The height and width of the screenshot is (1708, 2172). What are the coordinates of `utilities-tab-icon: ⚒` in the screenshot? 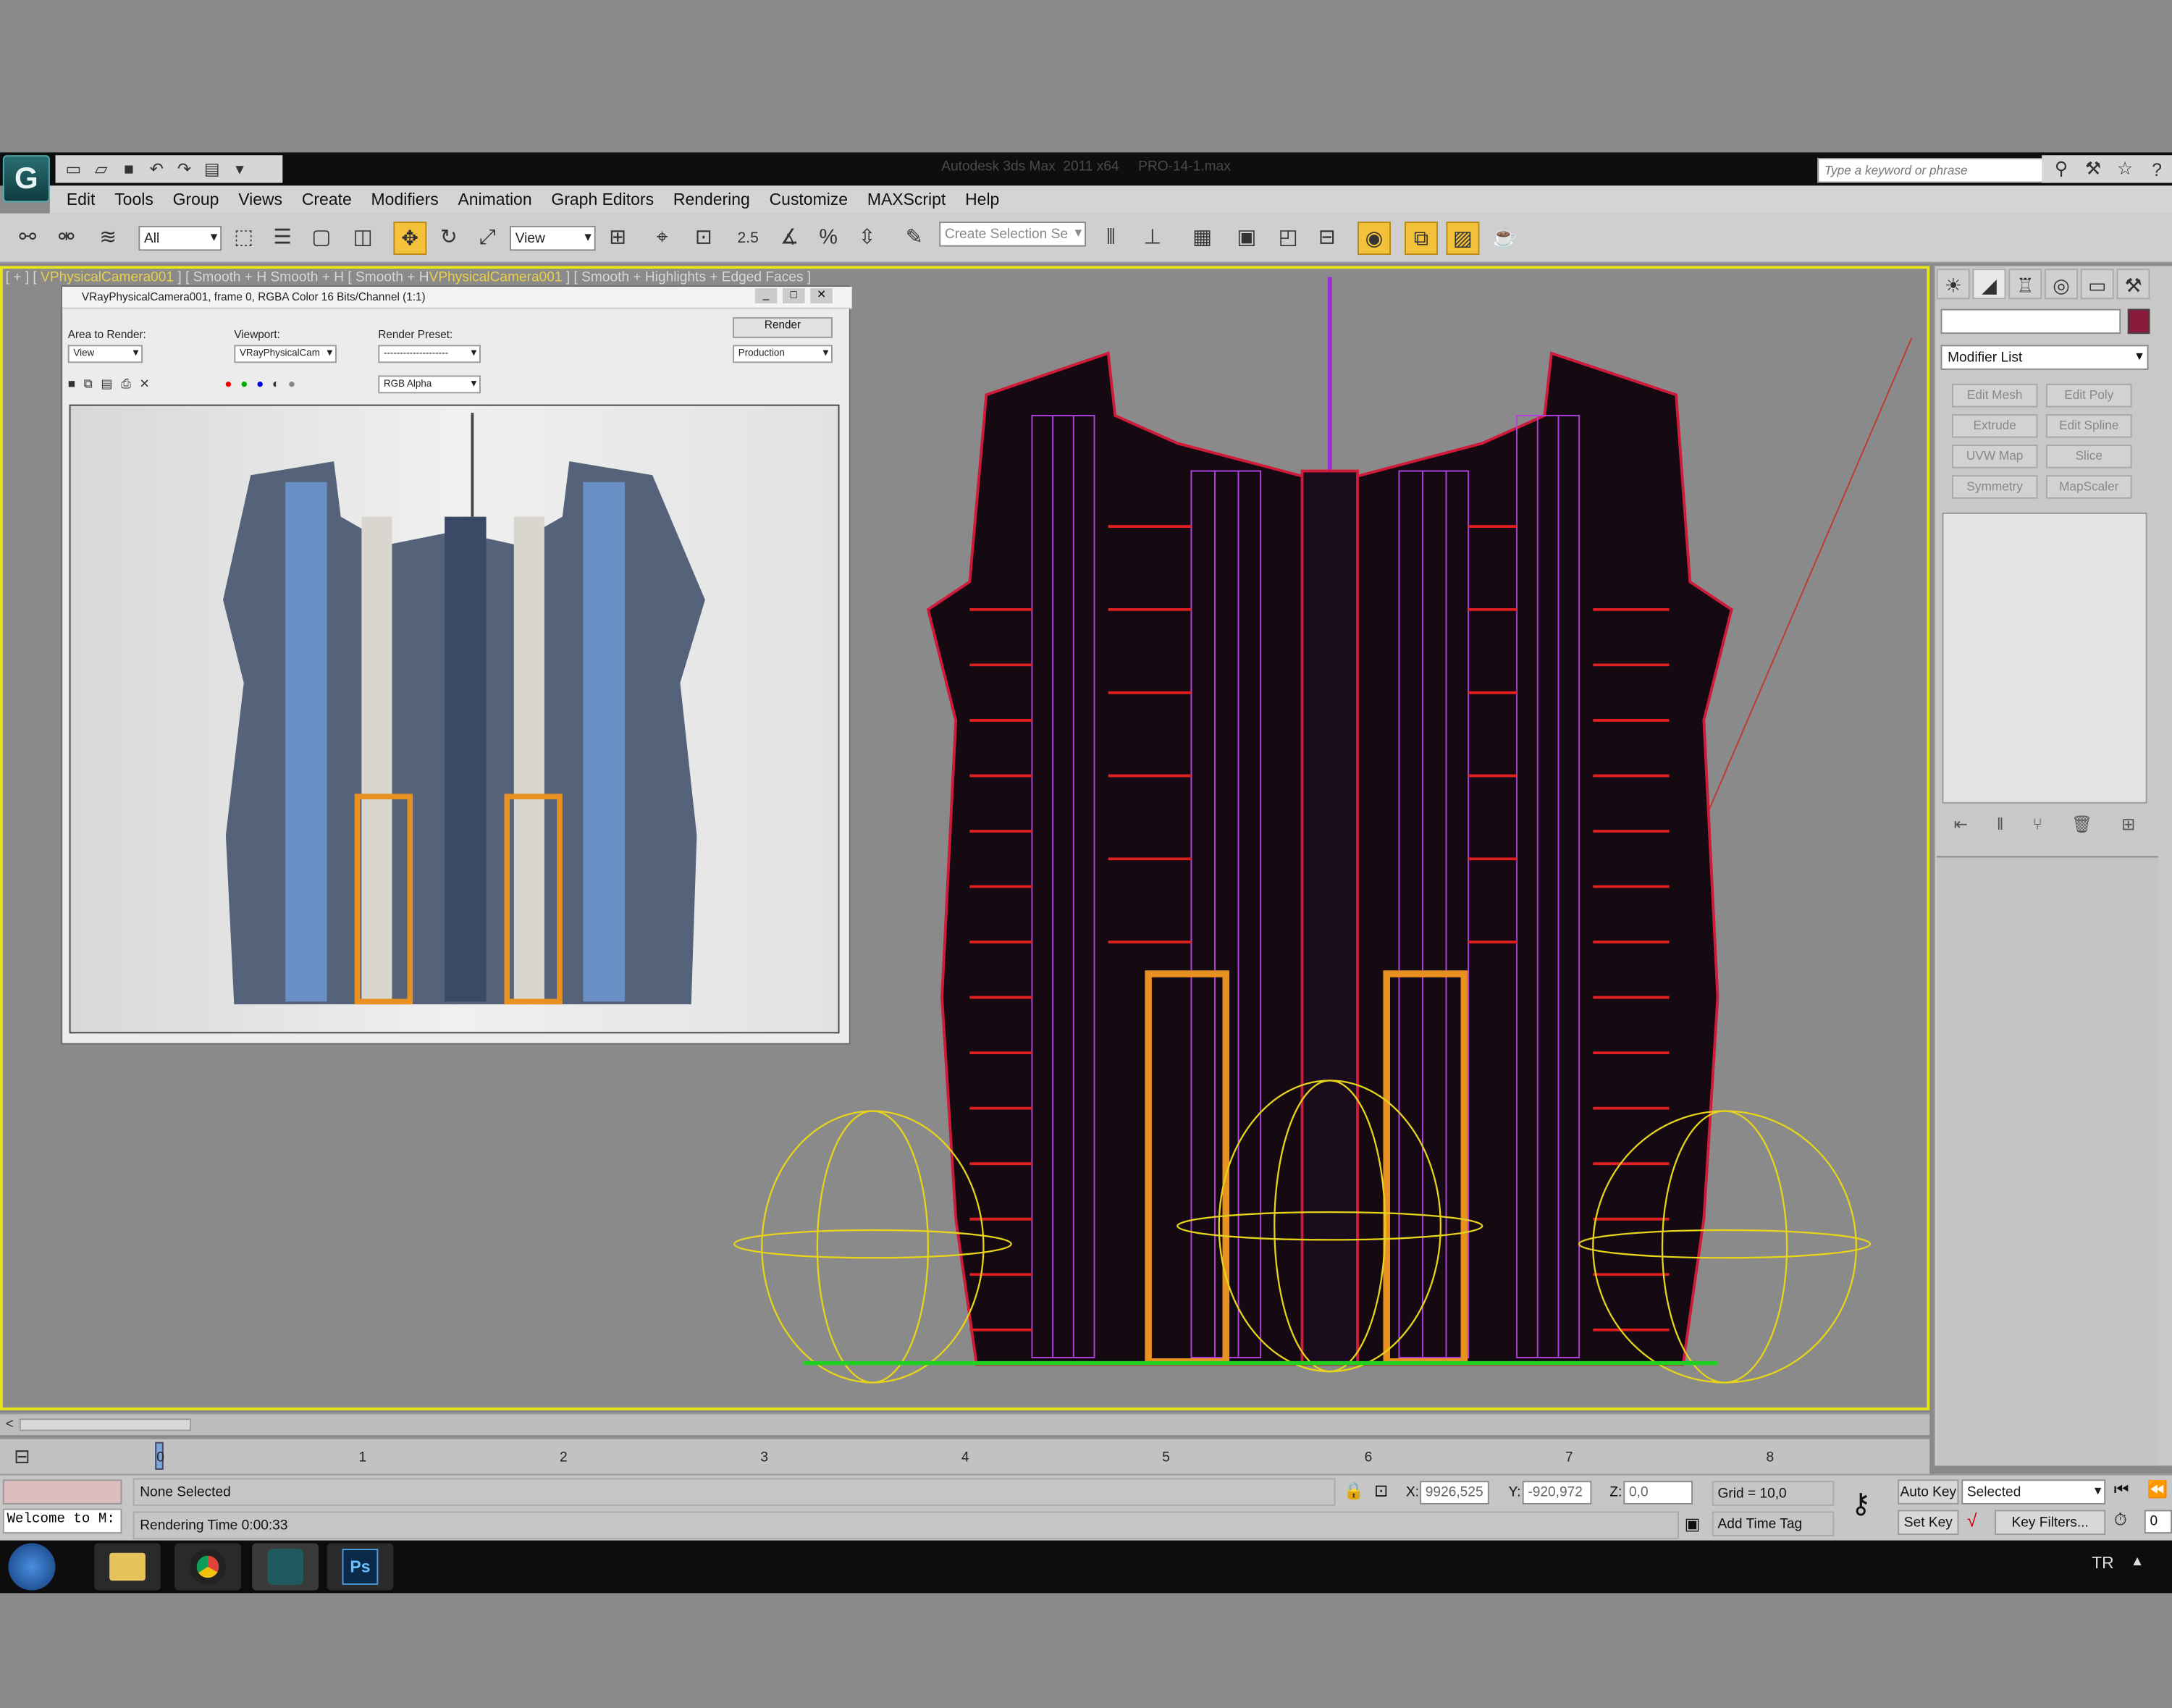 It's located at (2133, 284).